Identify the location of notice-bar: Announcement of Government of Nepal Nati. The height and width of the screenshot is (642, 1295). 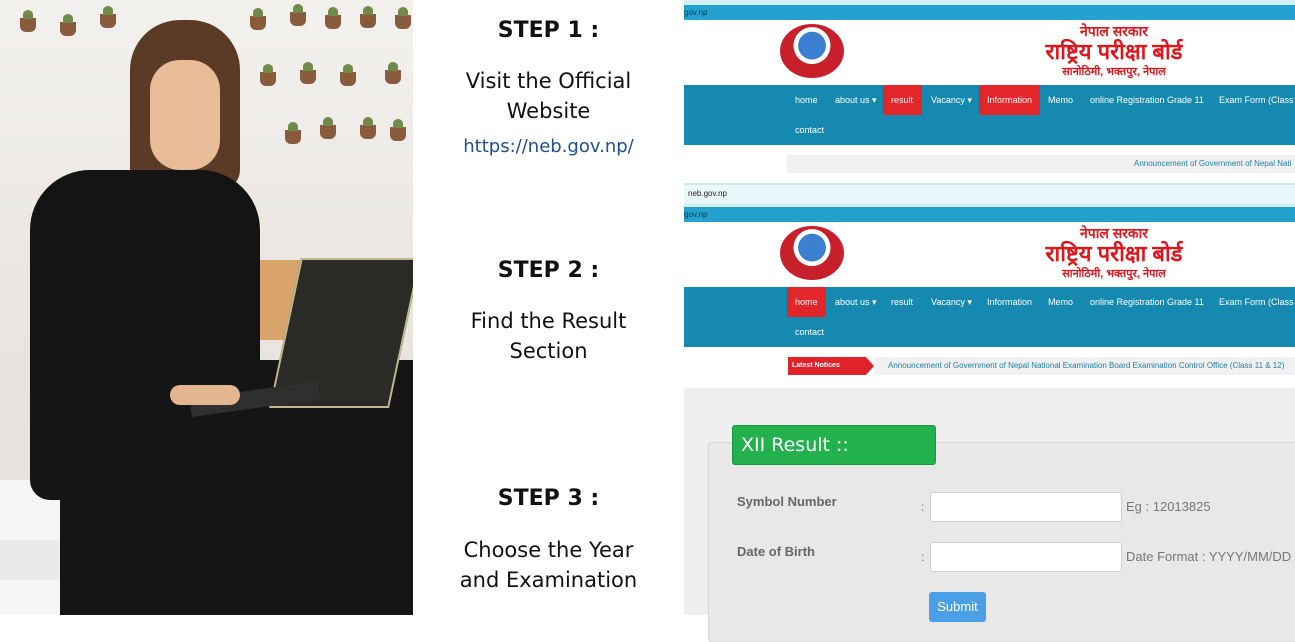
(989, 164).